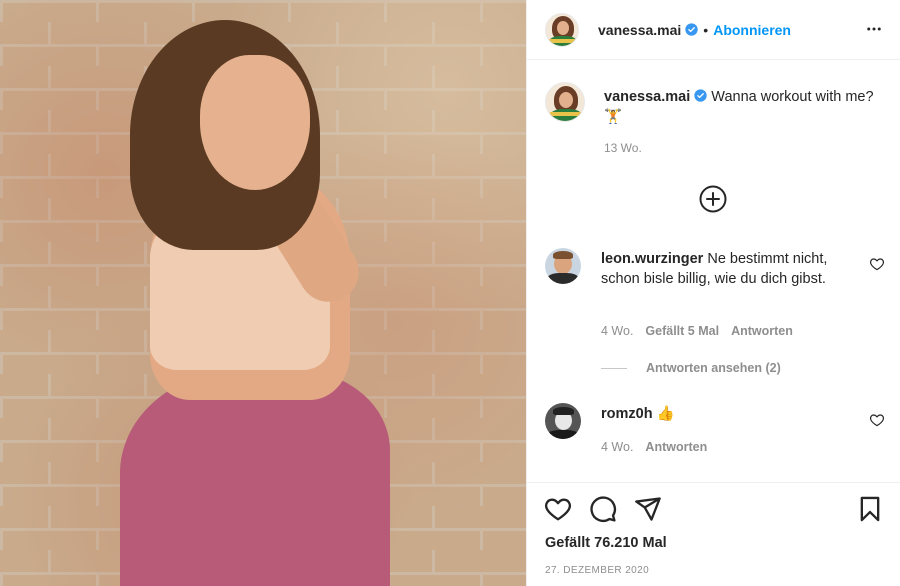 This screenshot has height=586, width=900. I want to click on more-options-icon, so click(874, 29).